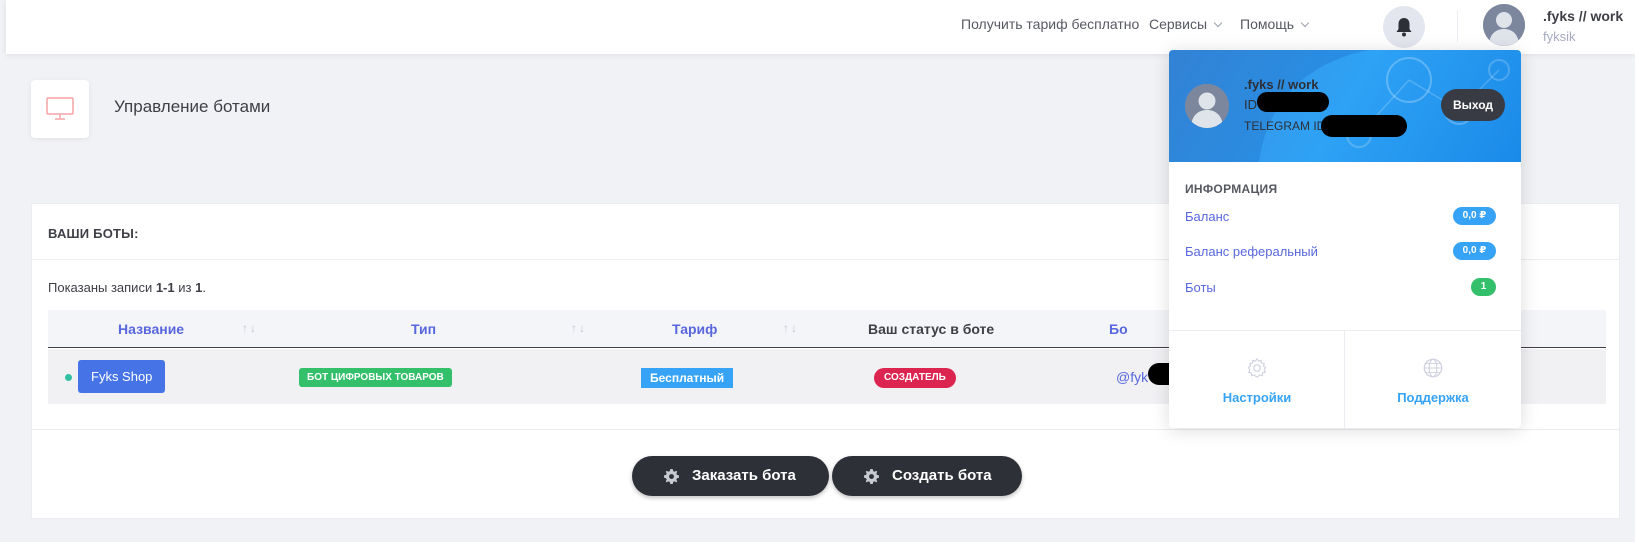 This screenshot has width=1635, height=542. What do you see at coordinates (68, 377) in the screenshot?
I see `online-status-dot` at bounding box center [68, 377].